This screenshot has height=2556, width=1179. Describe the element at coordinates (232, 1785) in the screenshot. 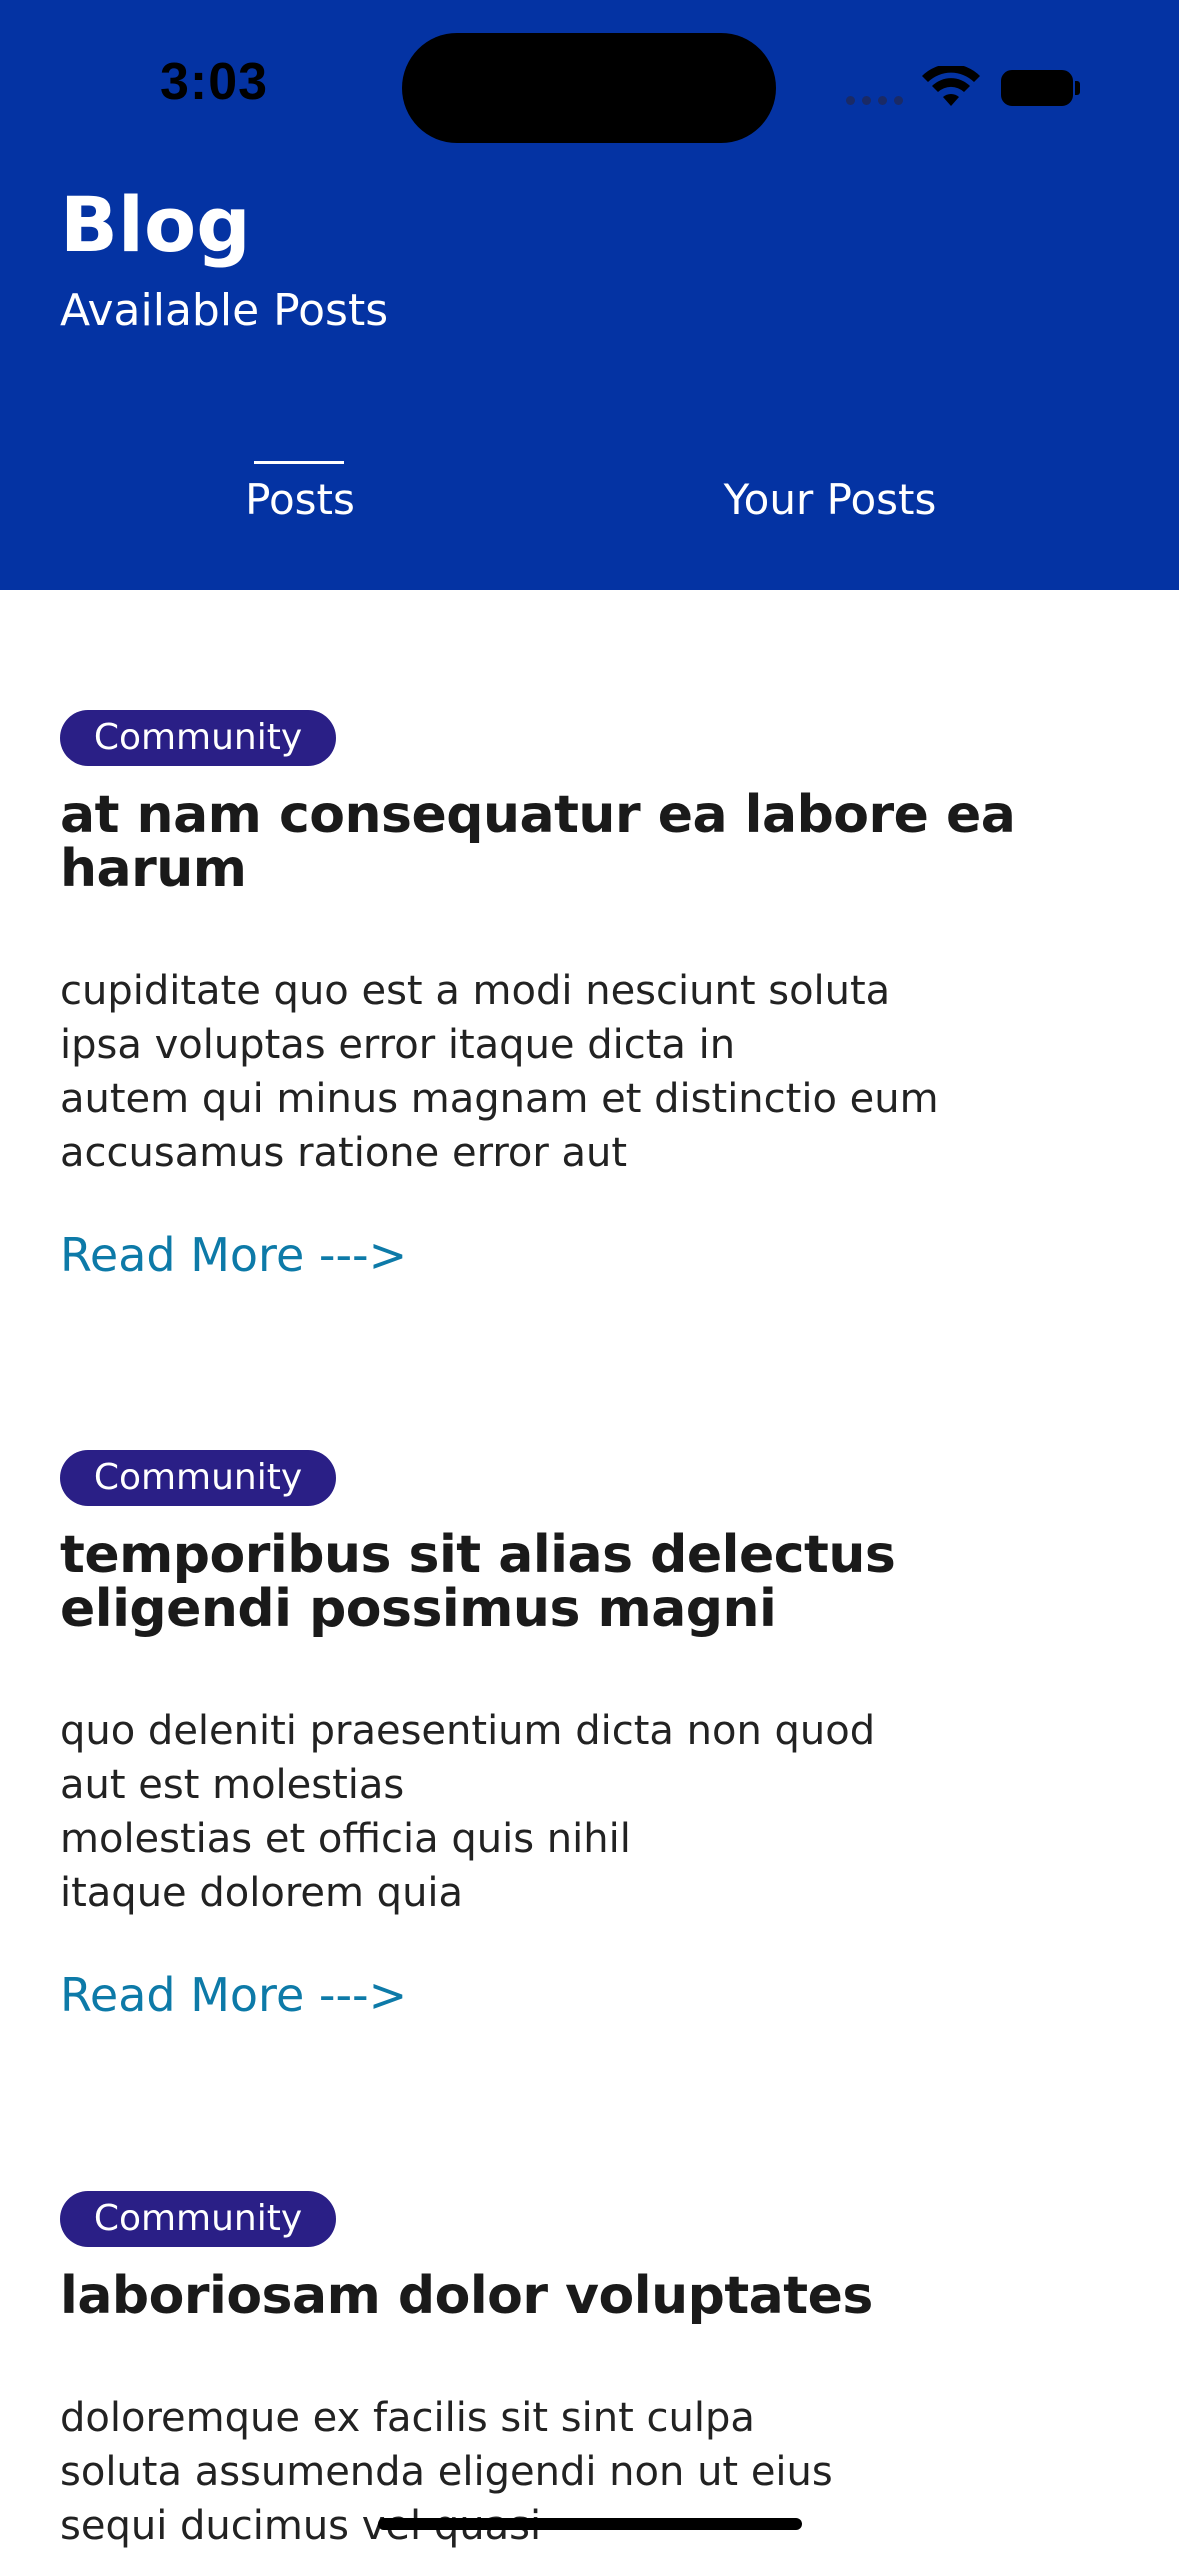

I see `excerpt-line: aut est molestias` at that location.